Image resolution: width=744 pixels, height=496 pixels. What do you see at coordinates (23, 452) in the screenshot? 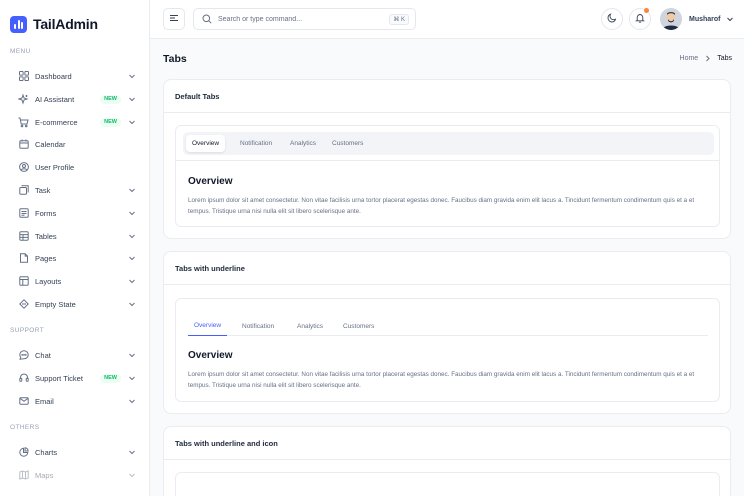
I see `pie-chart-icon` at bounding box center [23, 452].